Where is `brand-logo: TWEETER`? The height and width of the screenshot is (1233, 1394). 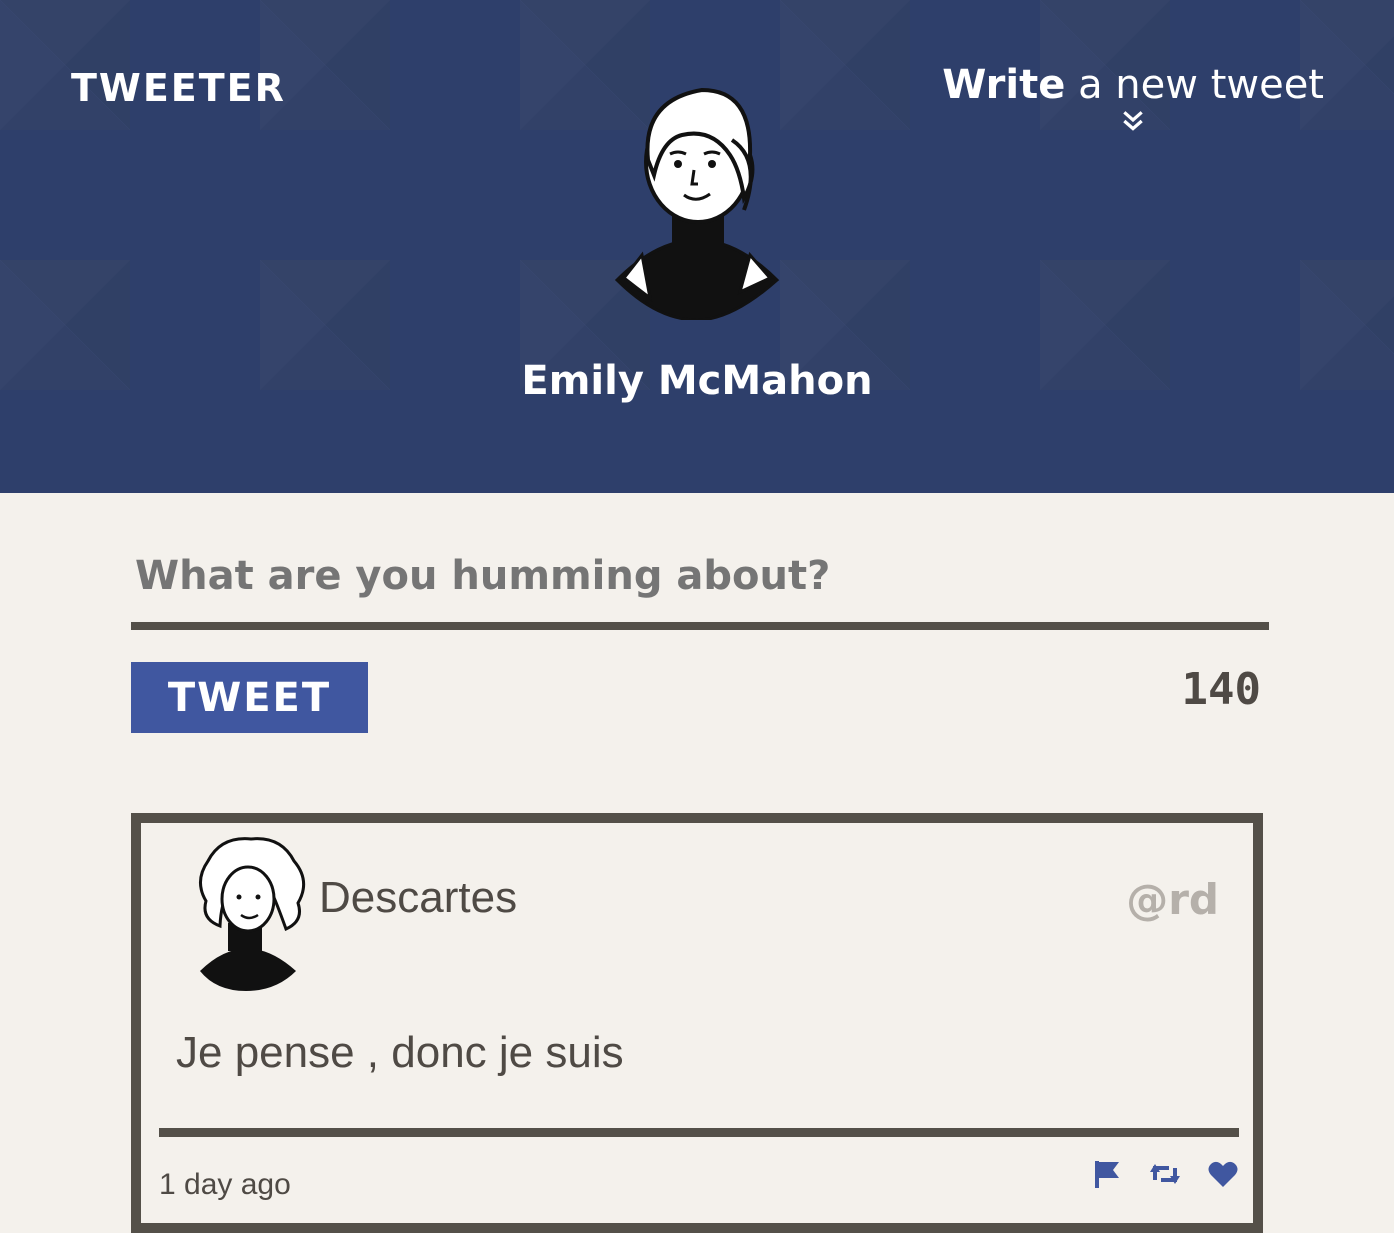
brand-logo: TWEETER is located at coordinates (178, 88).